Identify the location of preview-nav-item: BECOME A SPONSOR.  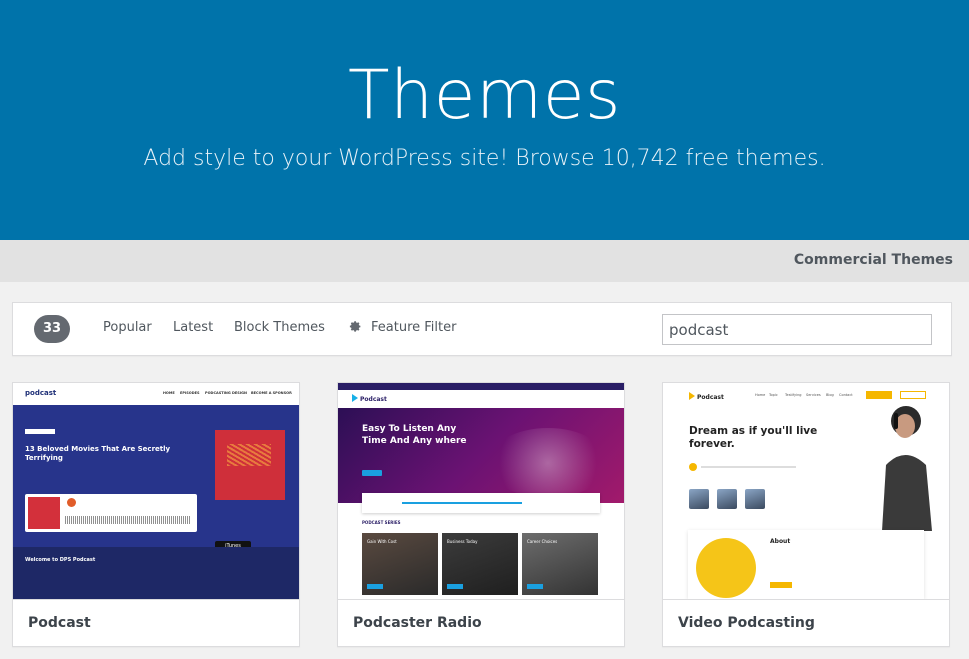
(271, 393).